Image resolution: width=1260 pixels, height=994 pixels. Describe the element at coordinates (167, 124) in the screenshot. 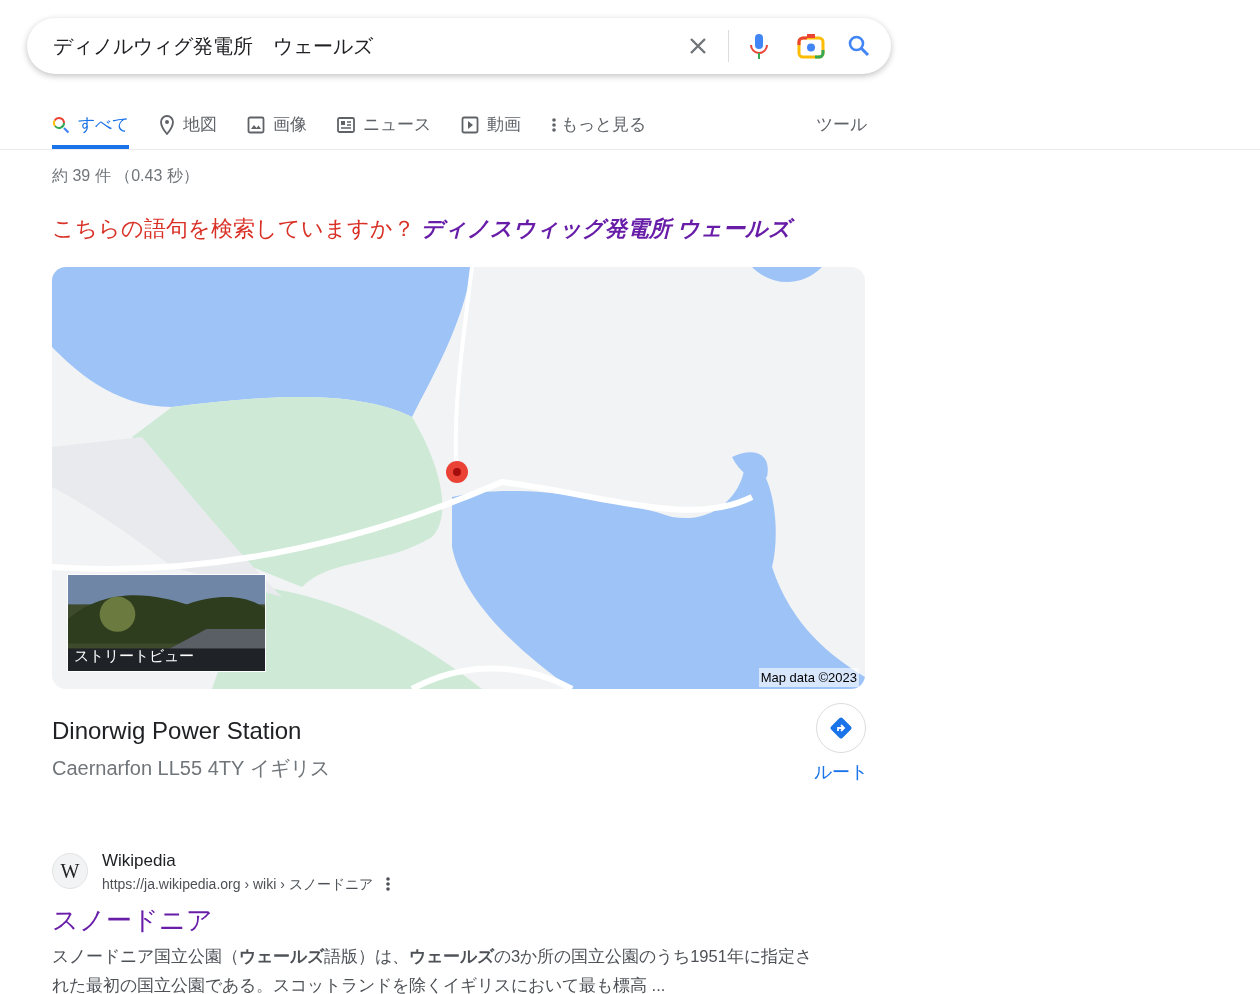

I see `location-pin-icon` at that location.